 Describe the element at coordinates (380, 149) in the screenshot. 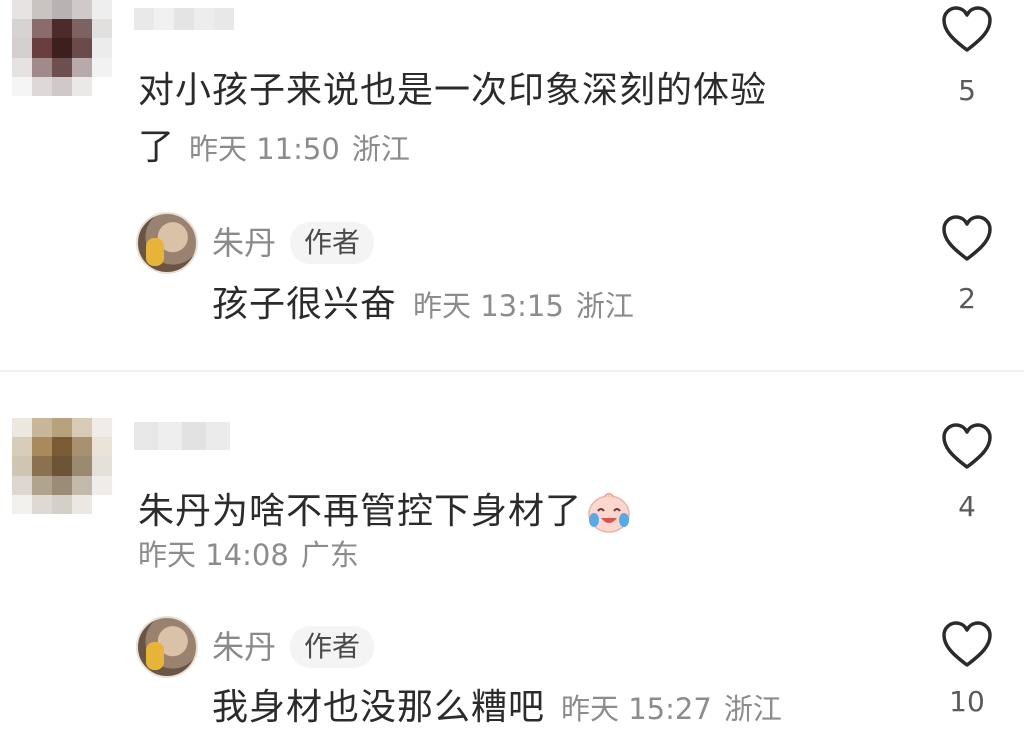

I see `comment-location: 浙江` at that location.